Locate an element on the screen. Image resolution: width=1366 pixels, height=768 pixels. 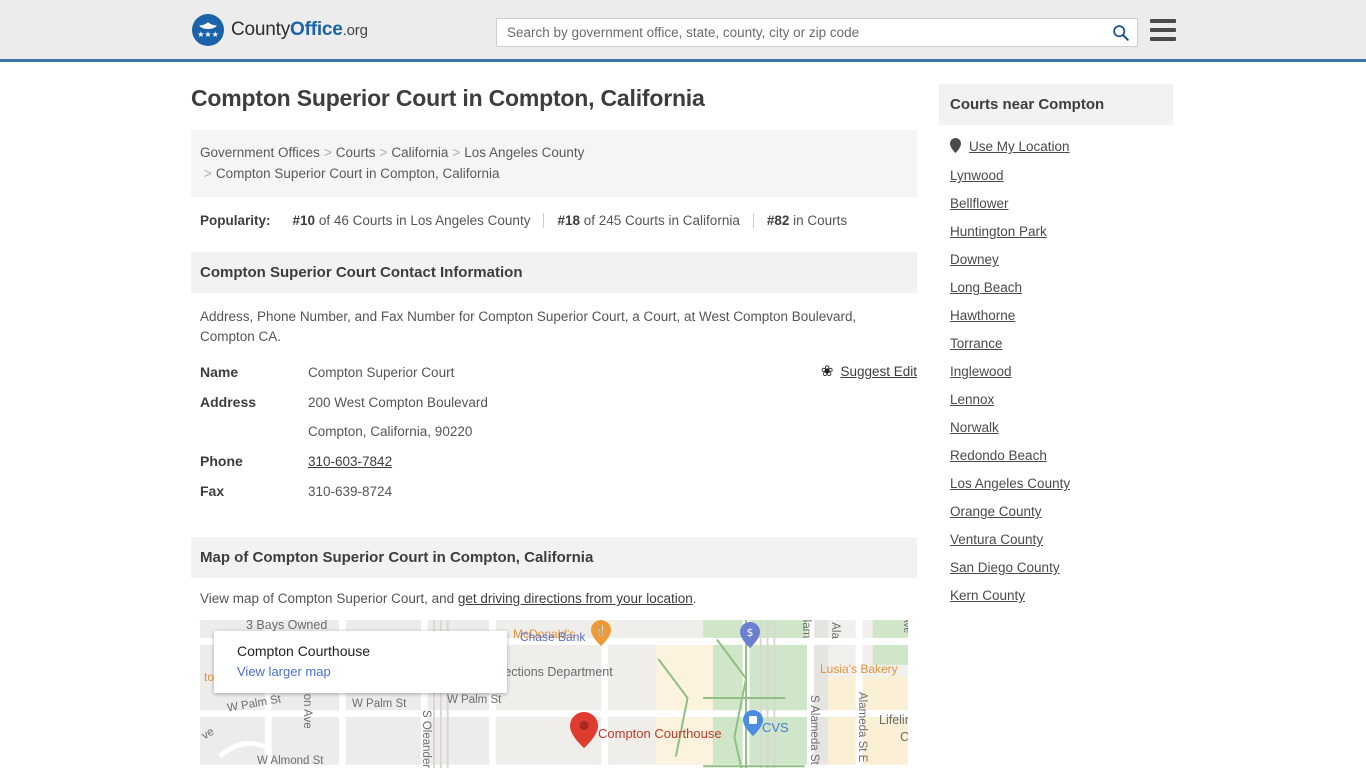
suggest-edit-link: Suggest Edit is located at coordinates (878, 371).